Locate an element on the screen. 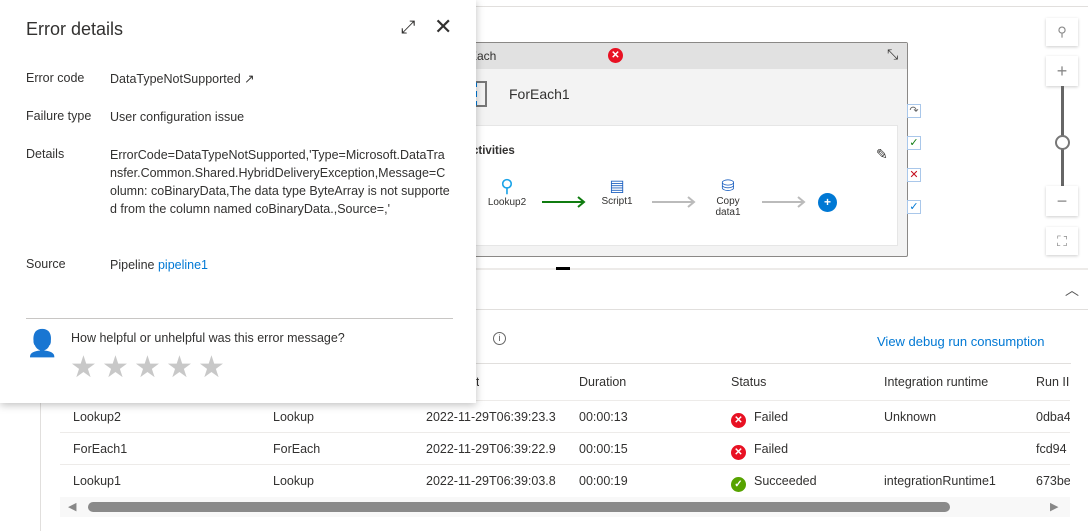 The width and height of the screenshot is (1088, 531). zoom-in-button: + is located at coordinates (1062, 71).